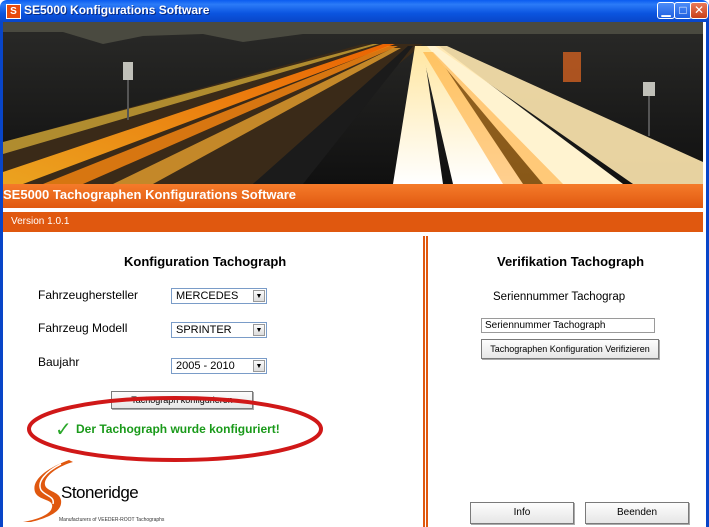  I want to click on year-value: 2005 - 2010, so click(205, 366).